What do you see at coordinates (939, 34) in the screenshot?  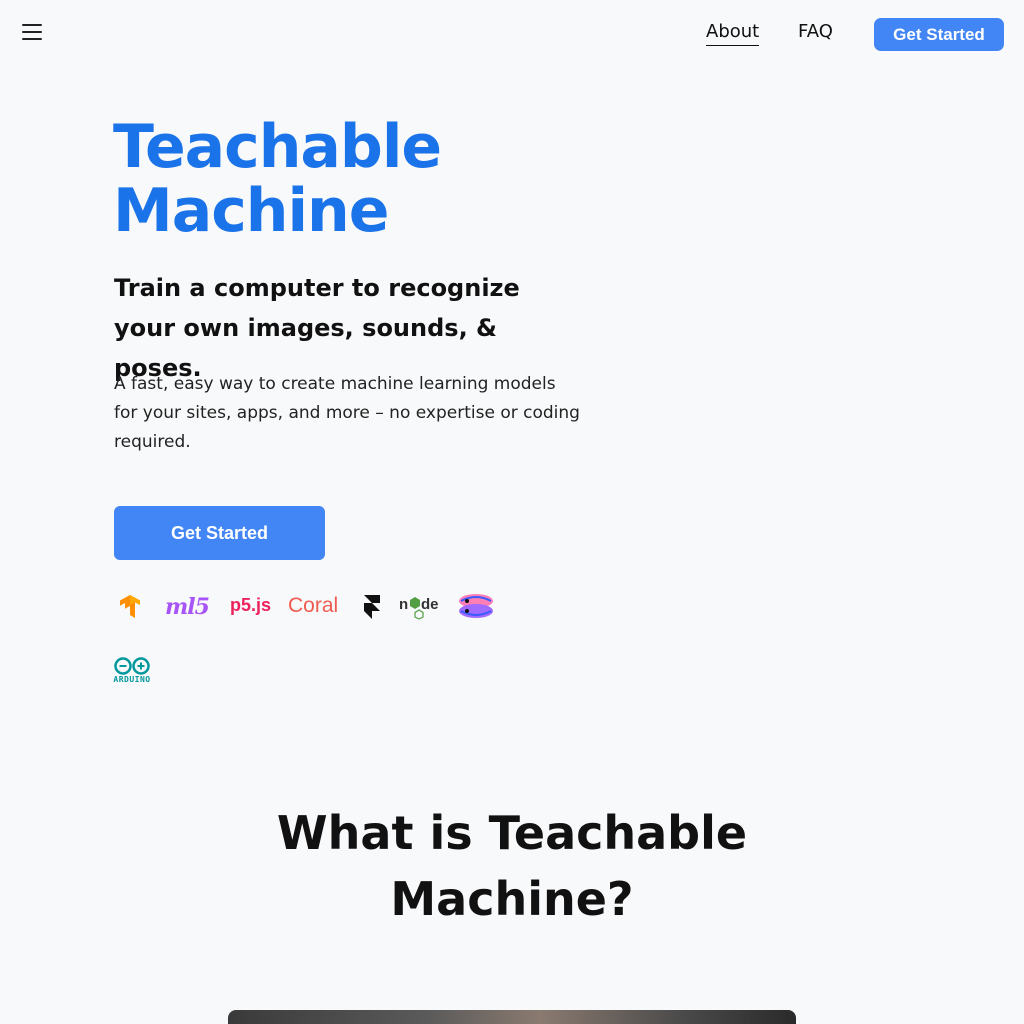 I see `header-get-started-button: Get Started` at bounding box center [939, 34].